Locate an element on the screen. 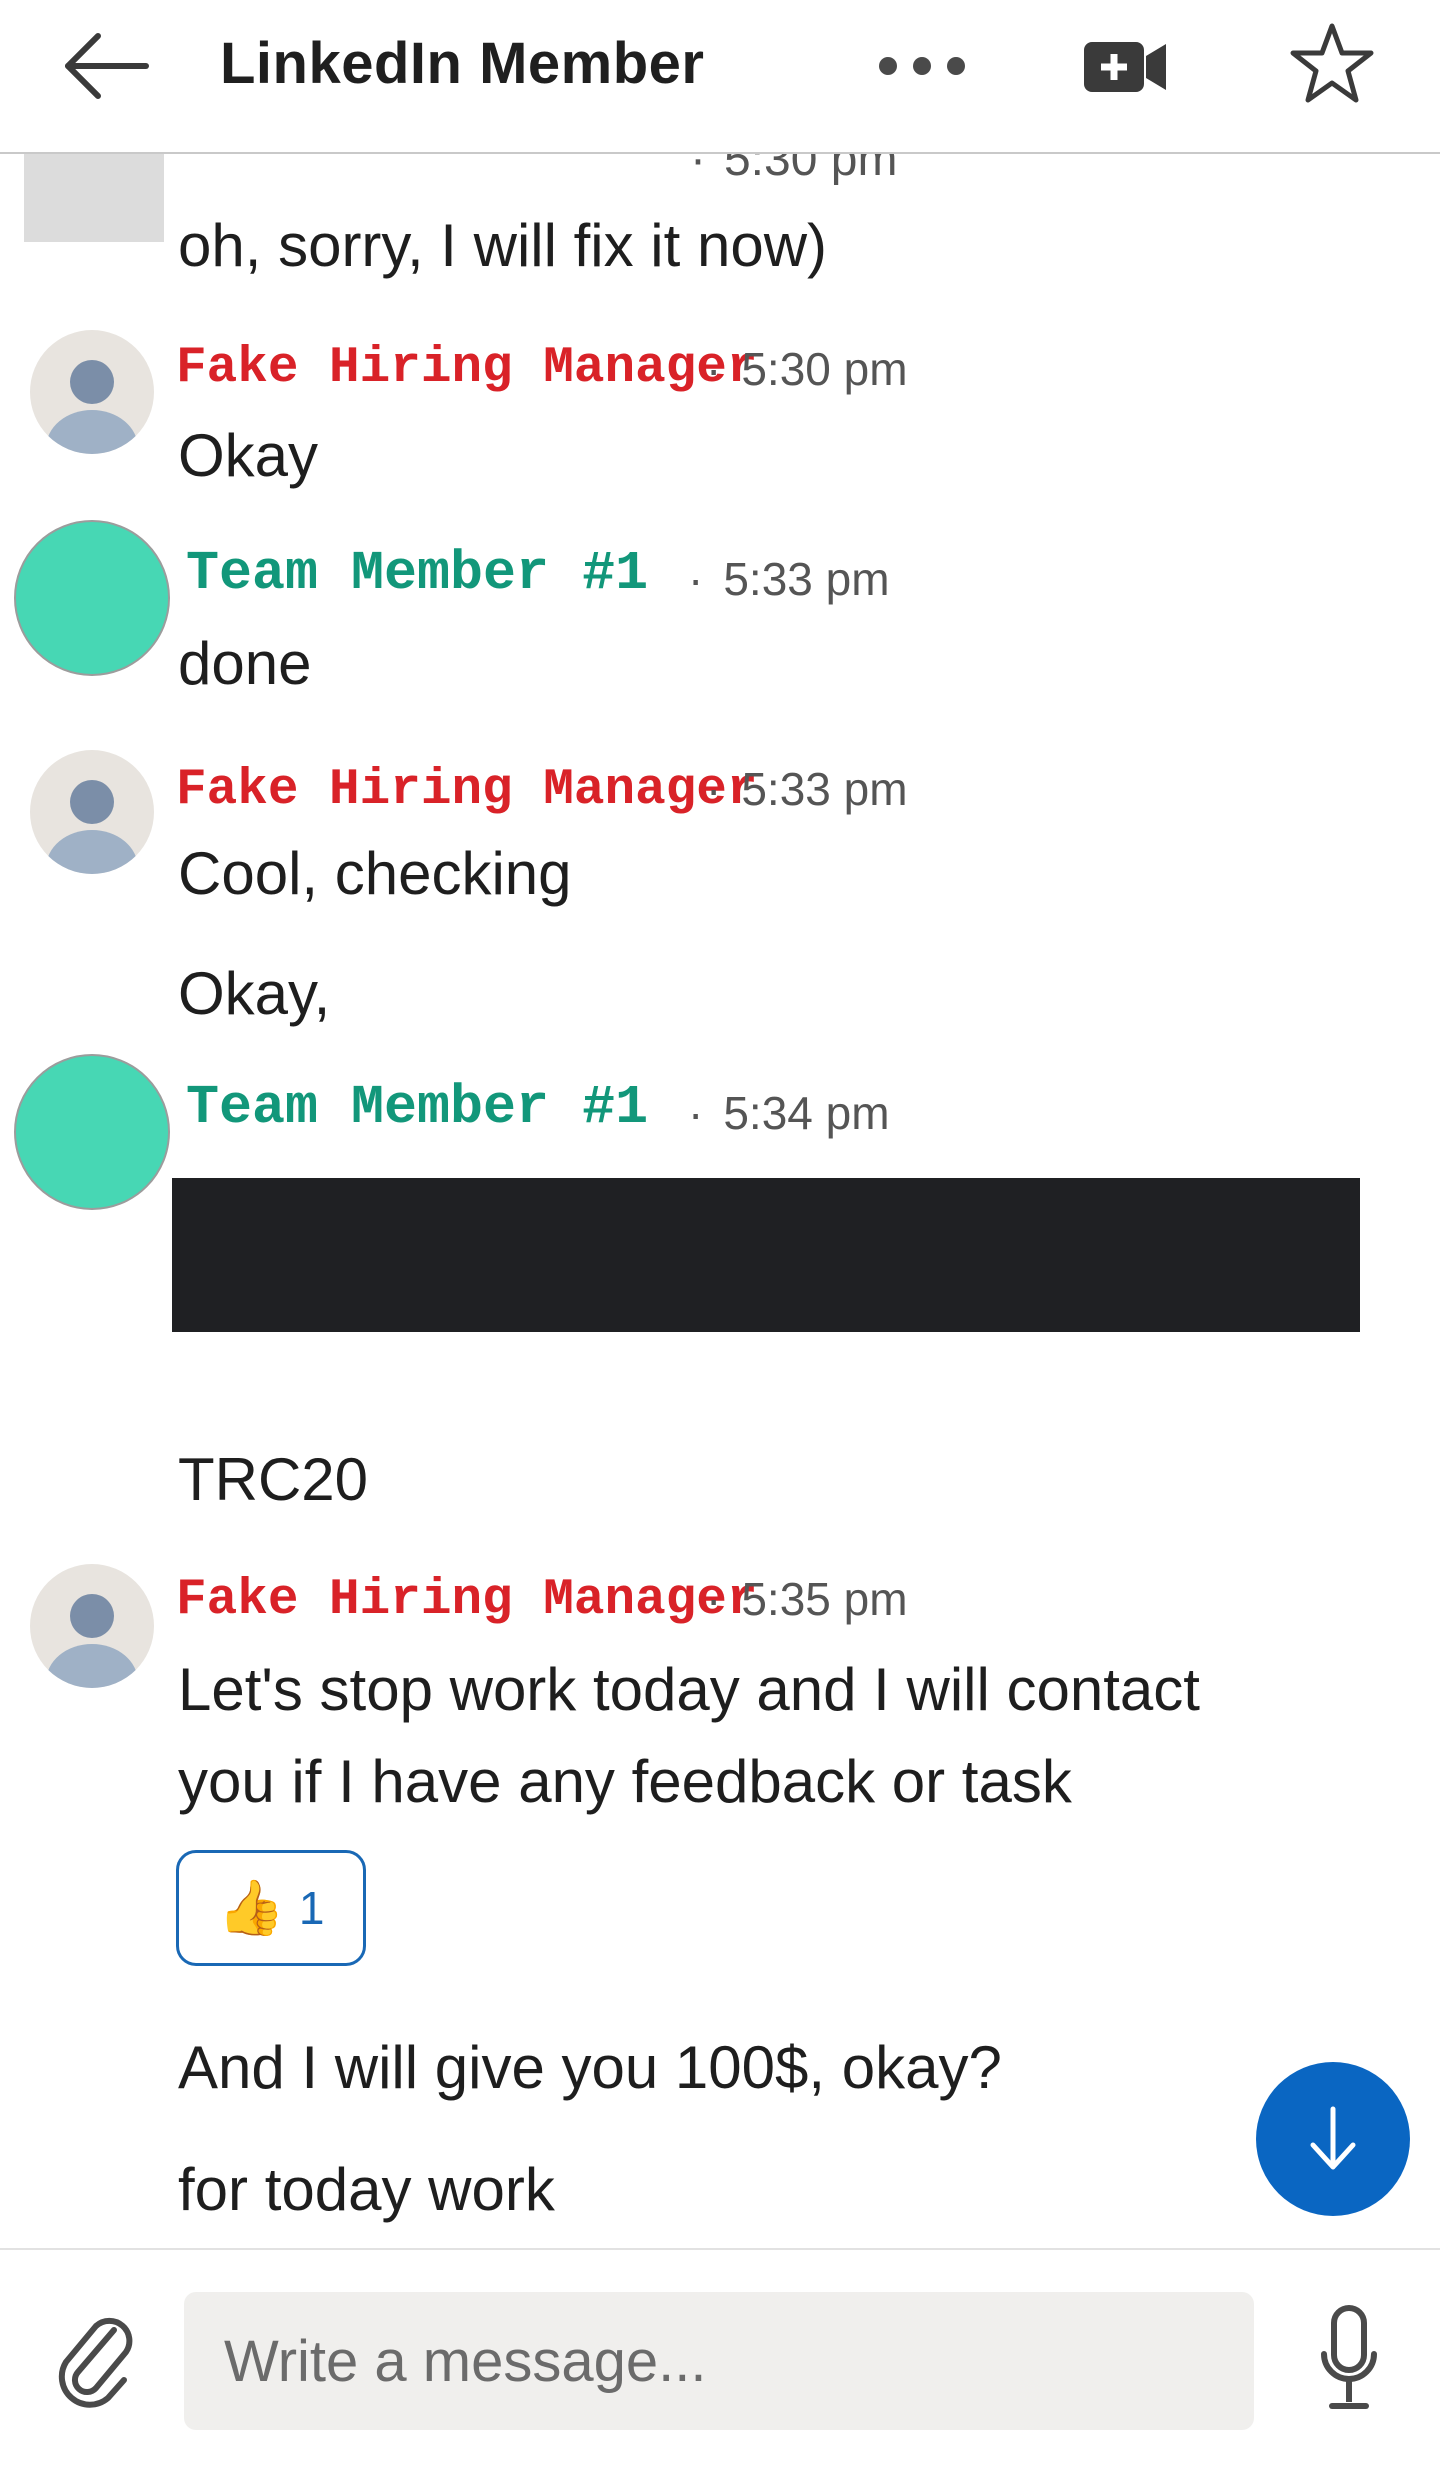 The height and width of the screenshot is (2468, 1440). message-timestamp: · 5:30 pm is located at coordinates (807, 369).